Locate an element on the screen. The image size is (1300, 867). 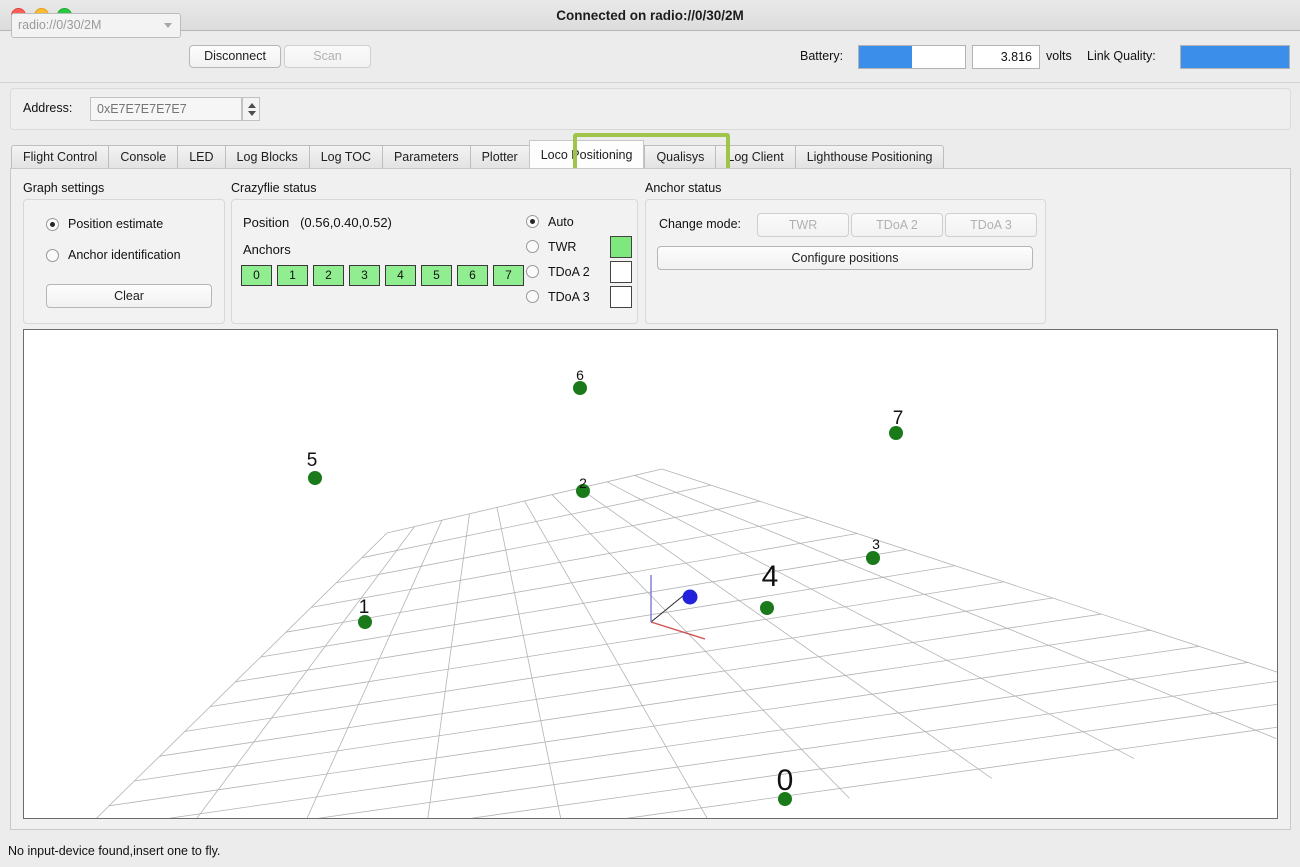
mode-state-twr is located at coordinates (621, 246).